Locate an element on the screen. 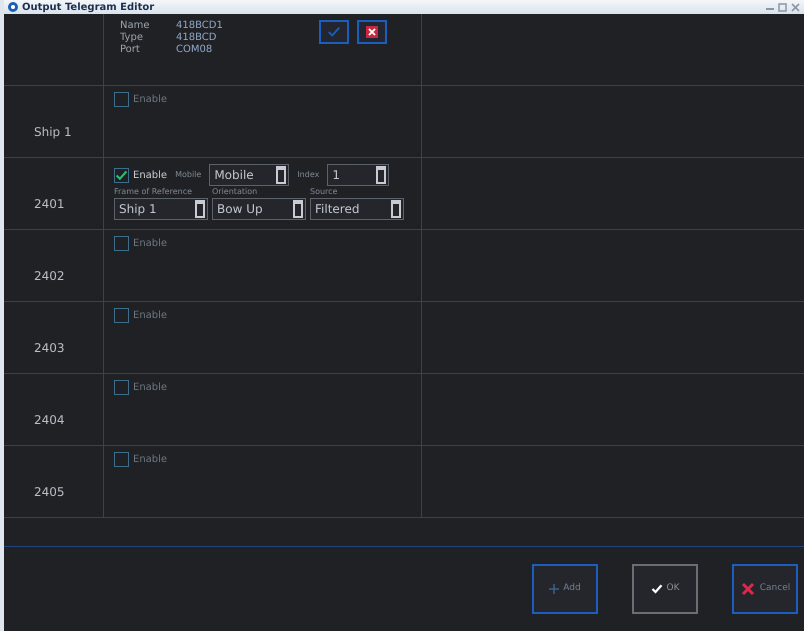 This screenshot has width=804, height=631. field-label: Mobile is located at coordinates (188, 175).